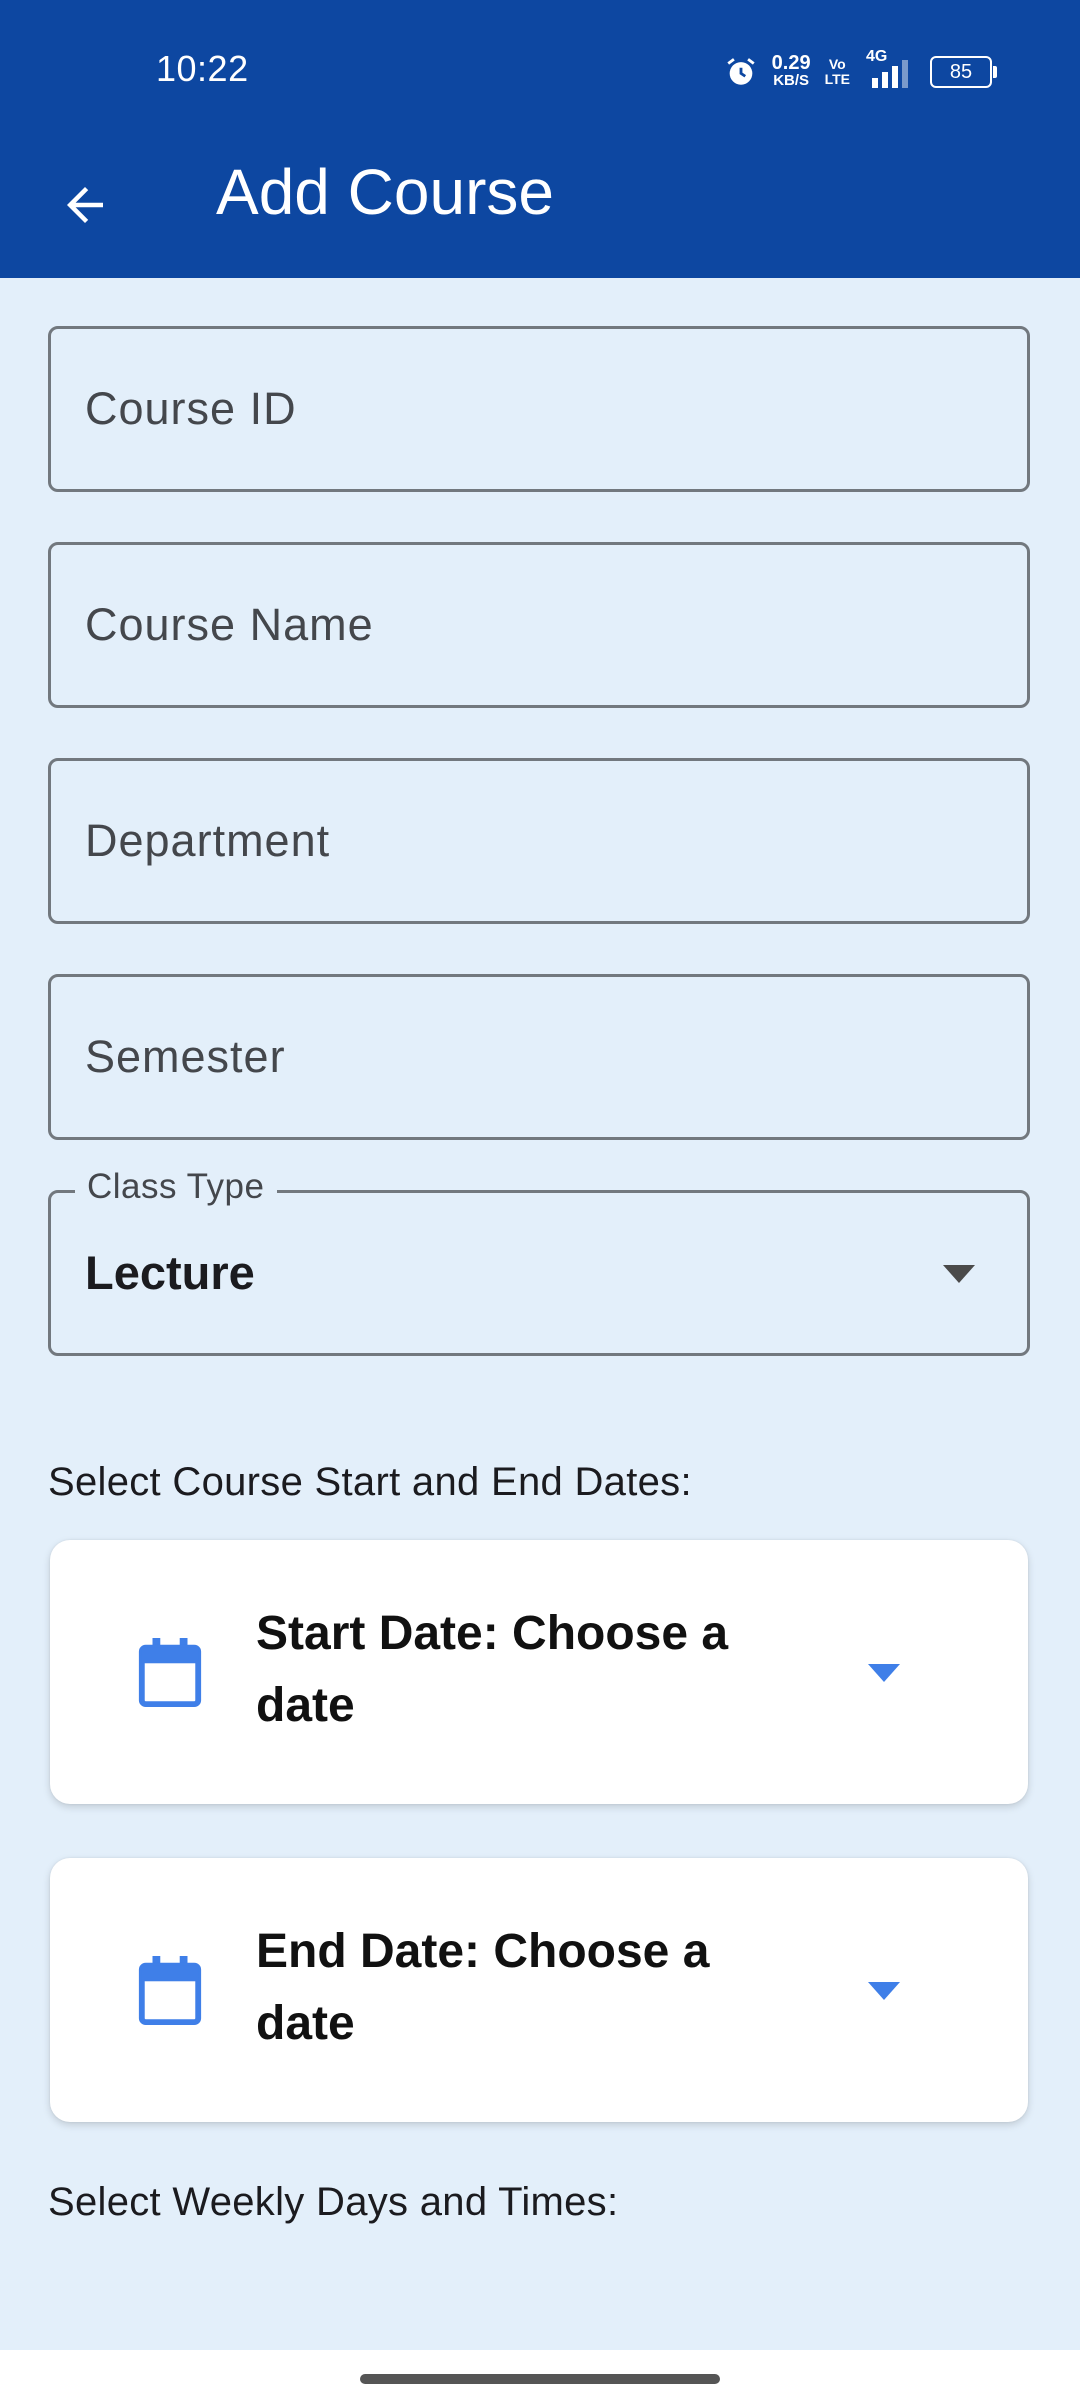 The width and height of the screenshot is (1080, 2400). I want to click on network-type: 4G, so click(877, 56).